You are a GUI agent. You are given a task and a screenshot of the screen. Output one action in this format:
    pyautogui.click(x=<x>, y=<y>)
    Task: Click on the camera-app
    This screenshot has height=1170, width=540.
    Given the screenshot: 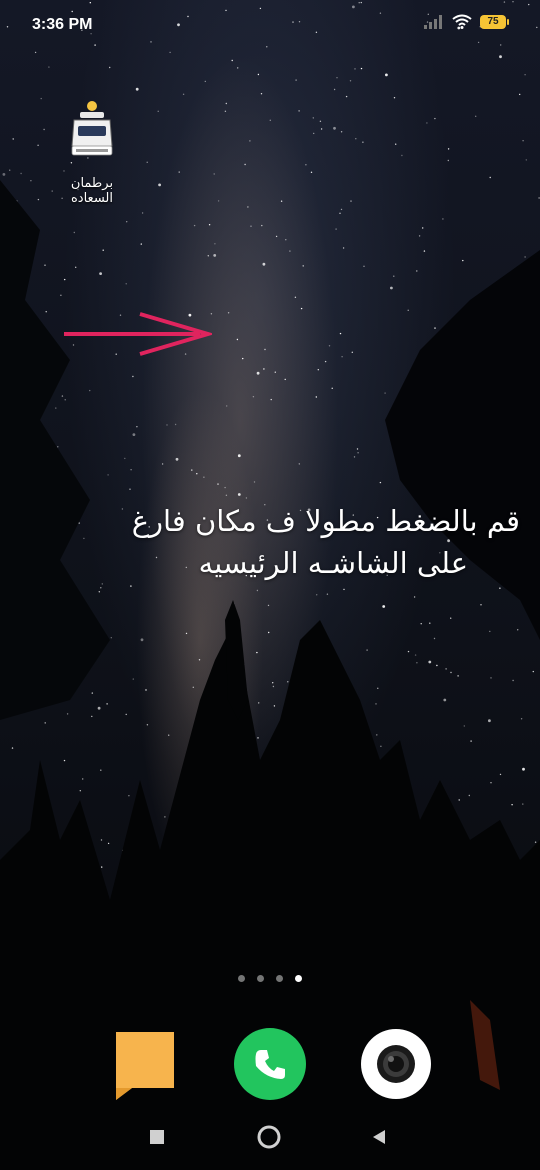 What is the action you would take?
    pyautogui.click(x=396, y=1064)
    